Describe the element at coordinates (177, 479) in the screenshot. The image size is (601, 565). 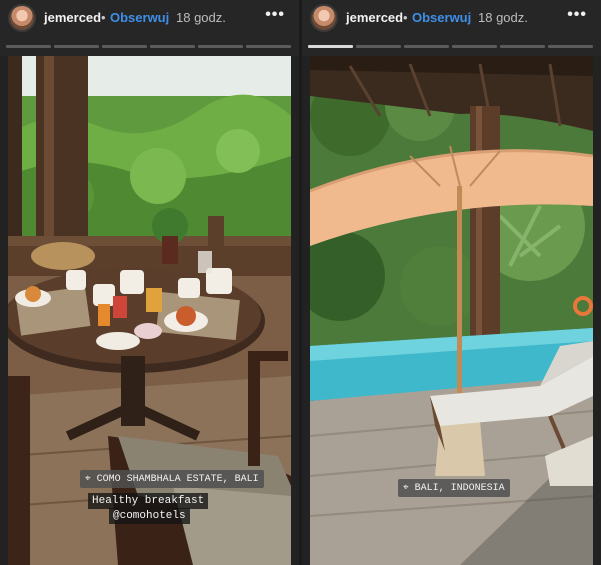
I see `location-label: COMO SHAMBHALA ESTATE, BALI` at that location.